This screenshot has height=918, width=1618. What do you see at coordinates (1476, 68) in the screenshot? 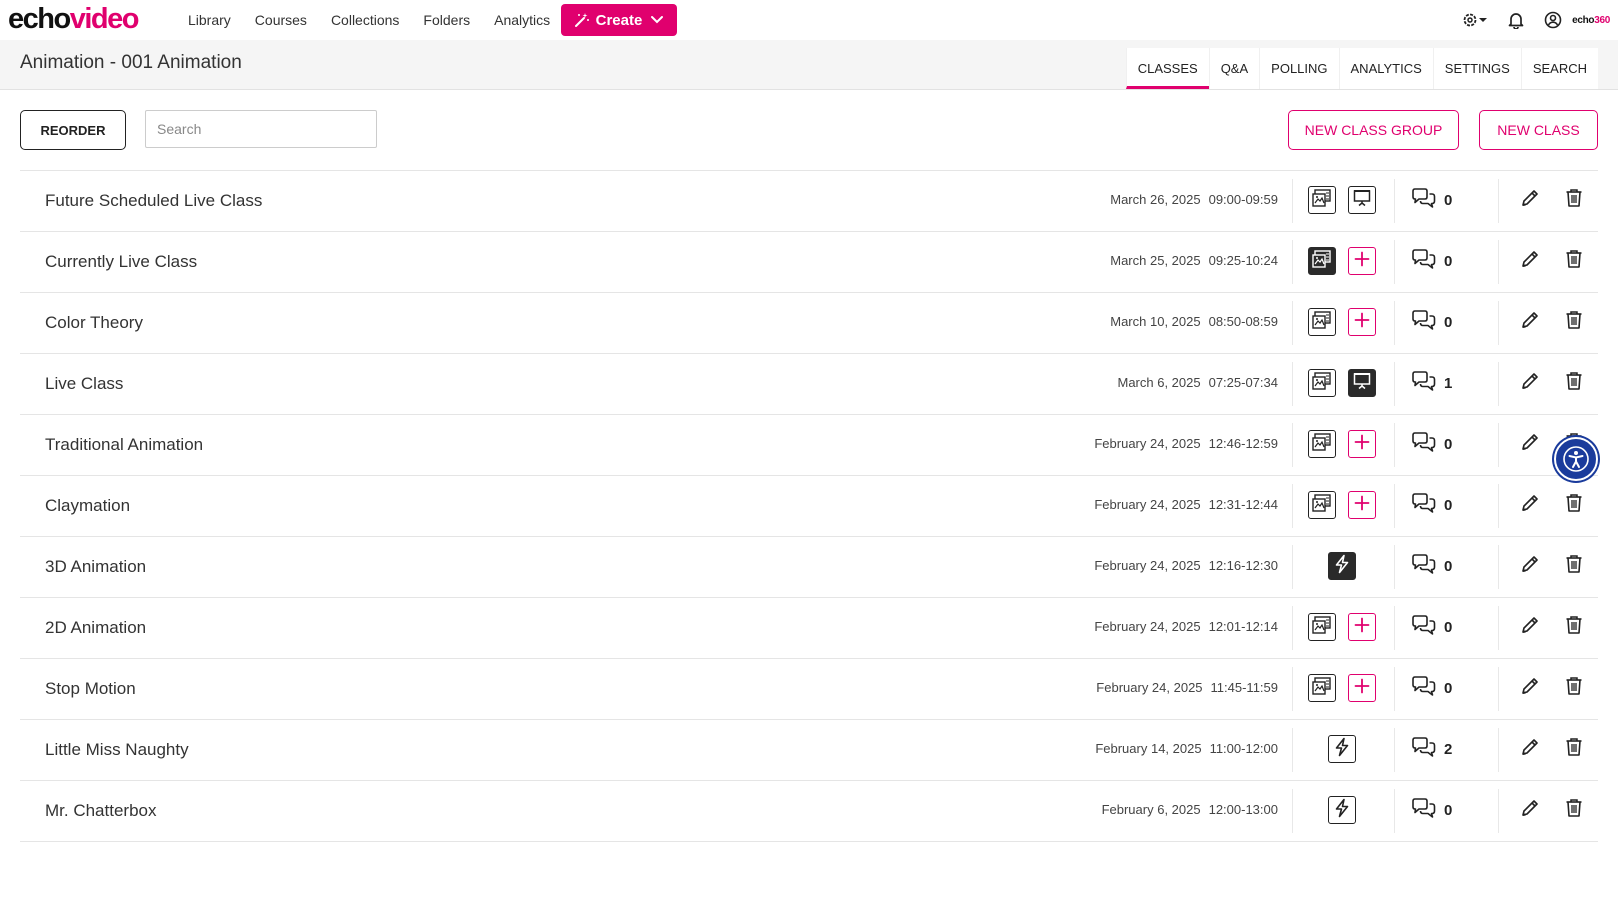
I see `tab-settings: SETTINGS` at bounding box center [1476, 68].